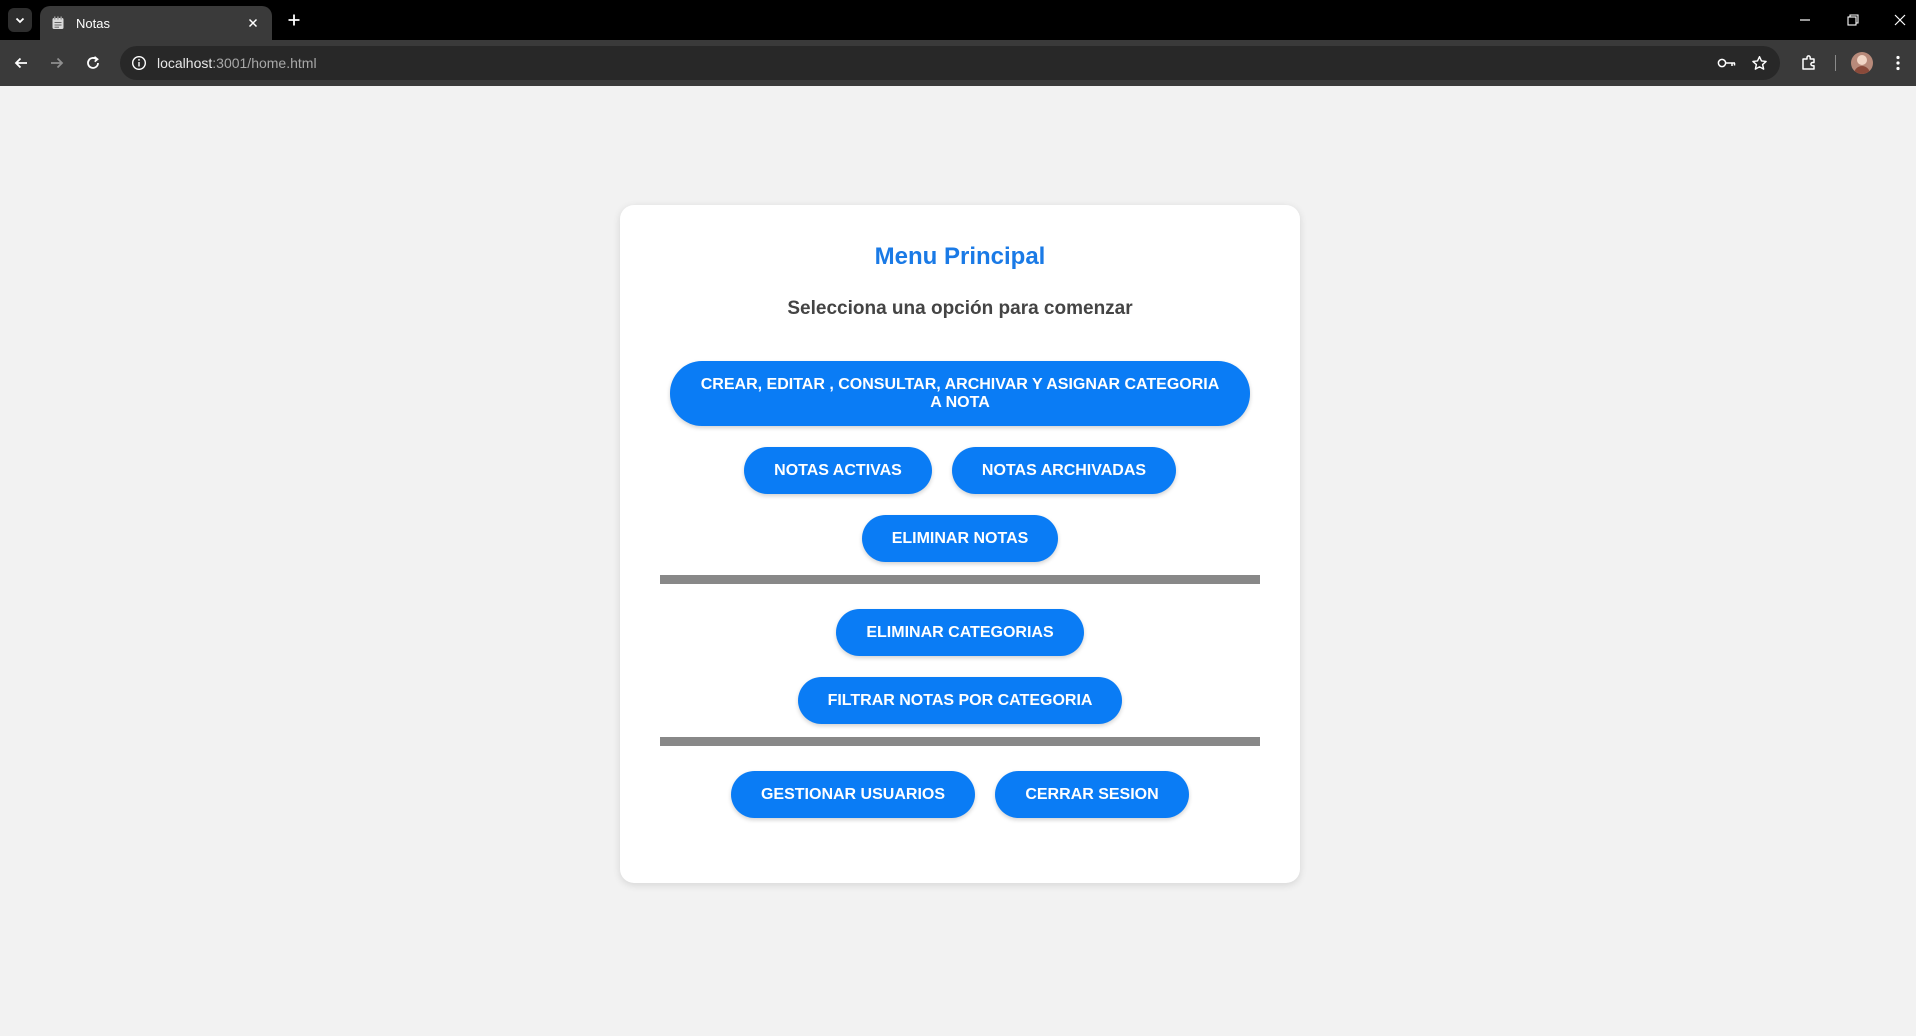 This screenshot has height=1036, width=1916. Describe the element at coordinates (960, 308) in the screenshot. I see `page-subtitle: Selecciona una opción para comenzar` at that location.